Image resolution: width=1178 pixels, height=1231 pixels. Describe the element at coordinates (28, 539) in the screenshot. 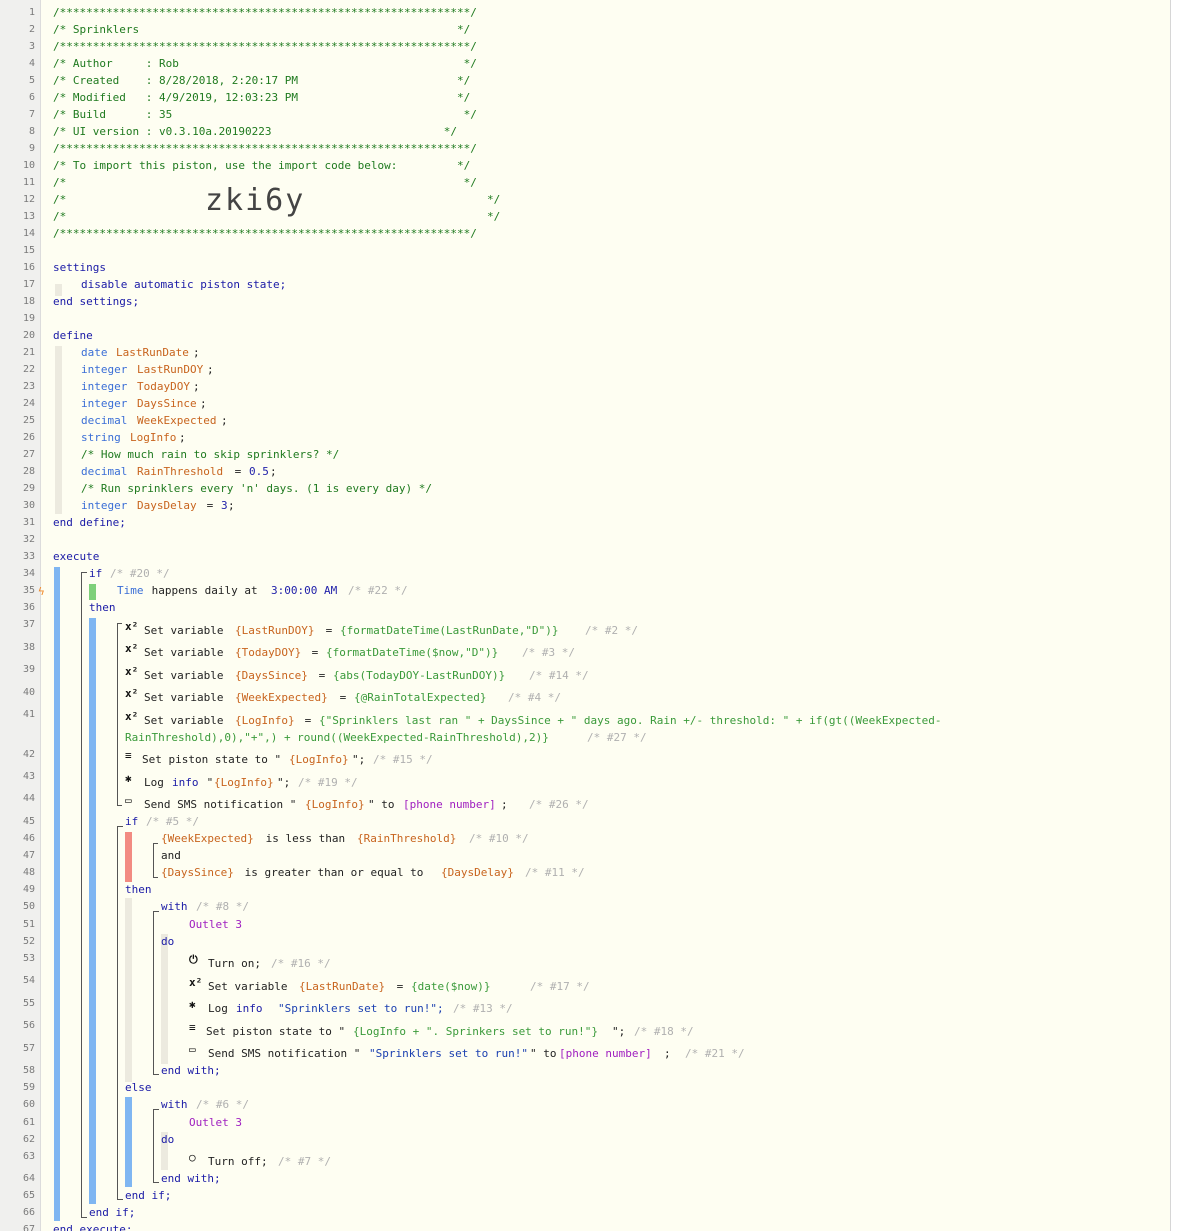

I see `line-number: 32` at that location.